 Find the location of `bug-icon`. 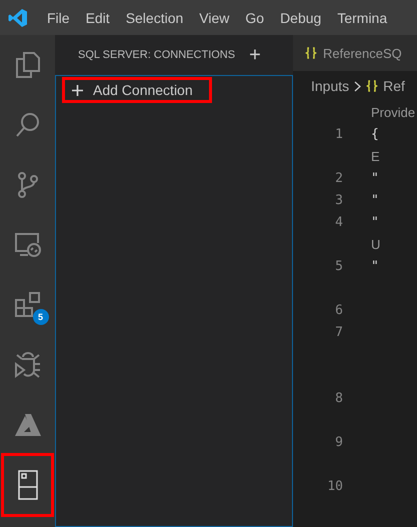

bug-icon is located at coordinates (27, 365).